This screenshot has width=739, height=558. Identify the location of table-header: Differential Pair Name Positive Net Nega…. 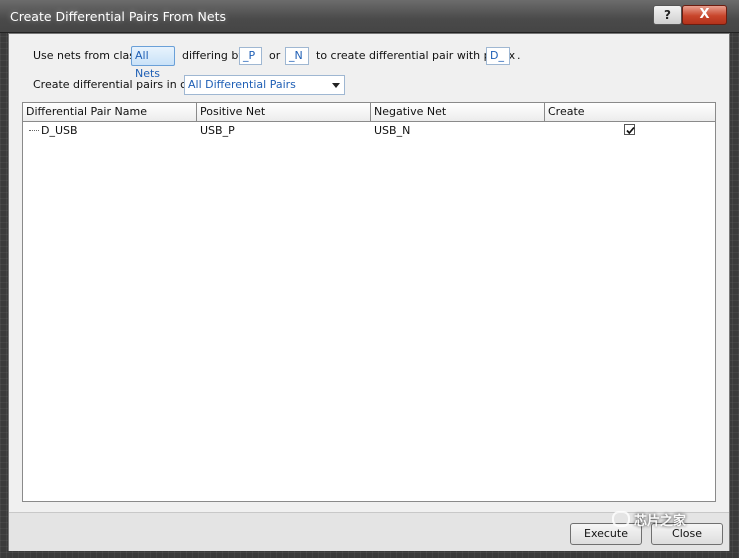
(369, 112).